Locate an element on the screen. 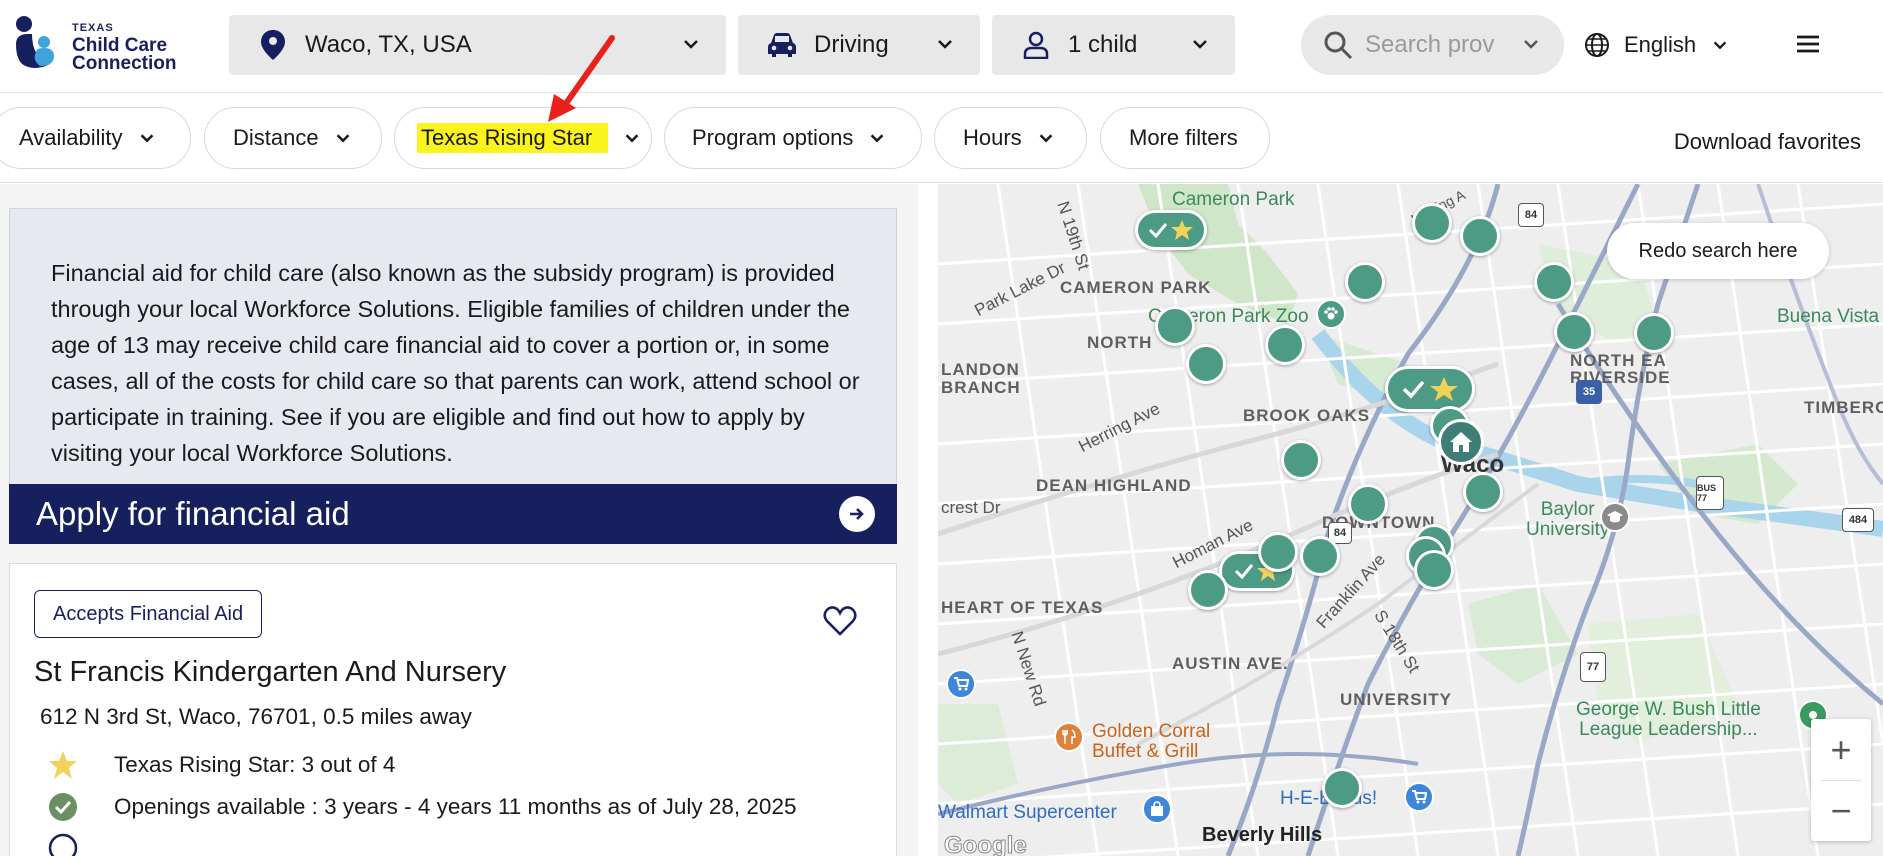 Image resolution: width=1883 pixels, height=856 pixels. filter-label: Texas Rising Star is located at coordinates (513, 138).